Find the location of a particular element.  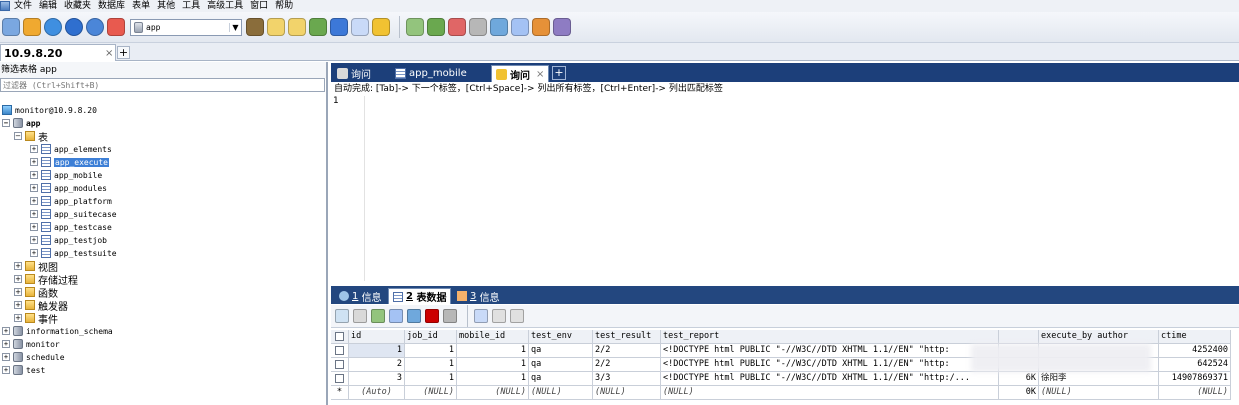

column-header: execute_by author is located at coordinates (1099, 337).